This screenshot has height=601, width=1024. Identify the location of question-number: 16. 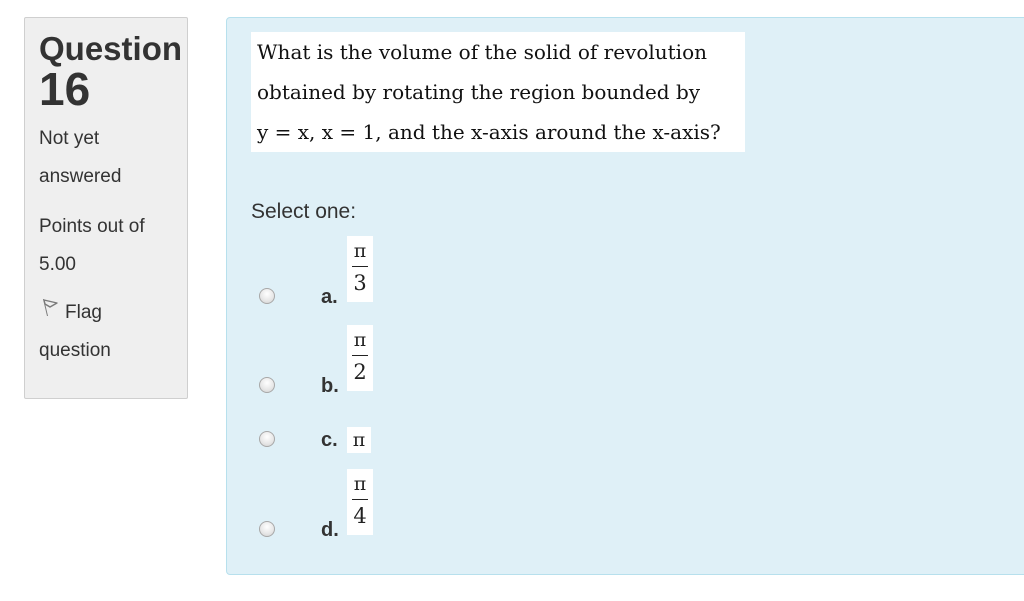
(65, 89).